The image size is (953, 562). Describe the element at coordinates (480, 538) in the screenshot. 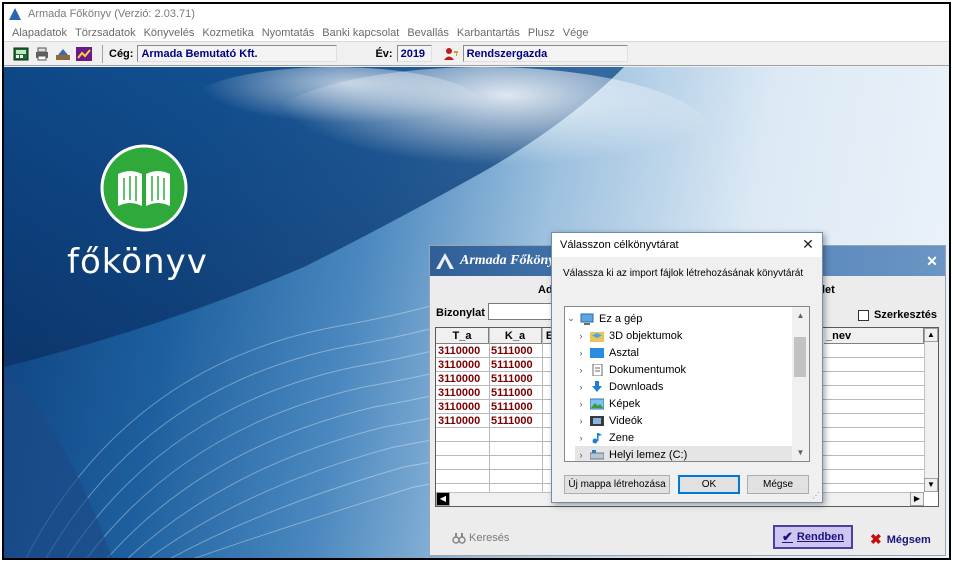

I see `kereses-button: Keresés` at that location.